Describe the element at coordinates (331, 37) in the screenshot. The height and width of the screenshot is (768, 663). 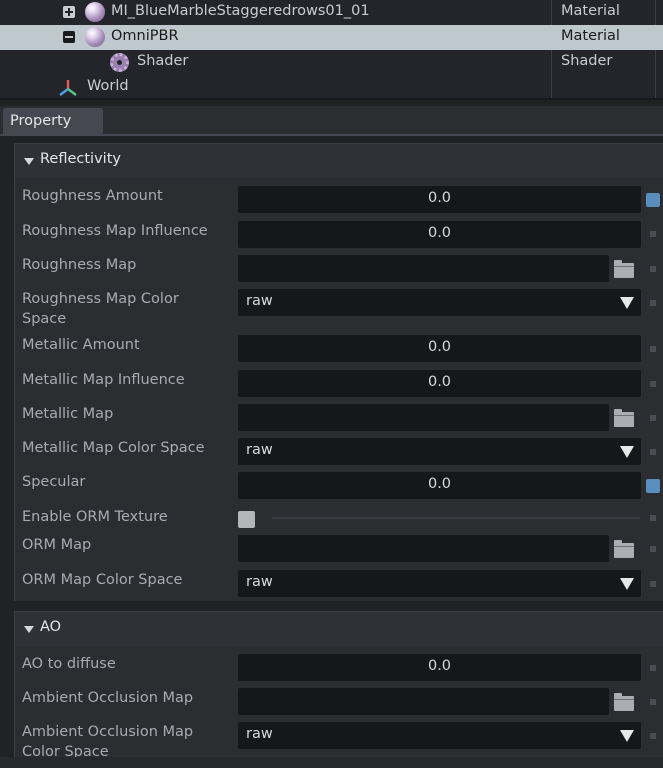
I see `tree-row-omnipbr: OmniPBR Material` at that location.